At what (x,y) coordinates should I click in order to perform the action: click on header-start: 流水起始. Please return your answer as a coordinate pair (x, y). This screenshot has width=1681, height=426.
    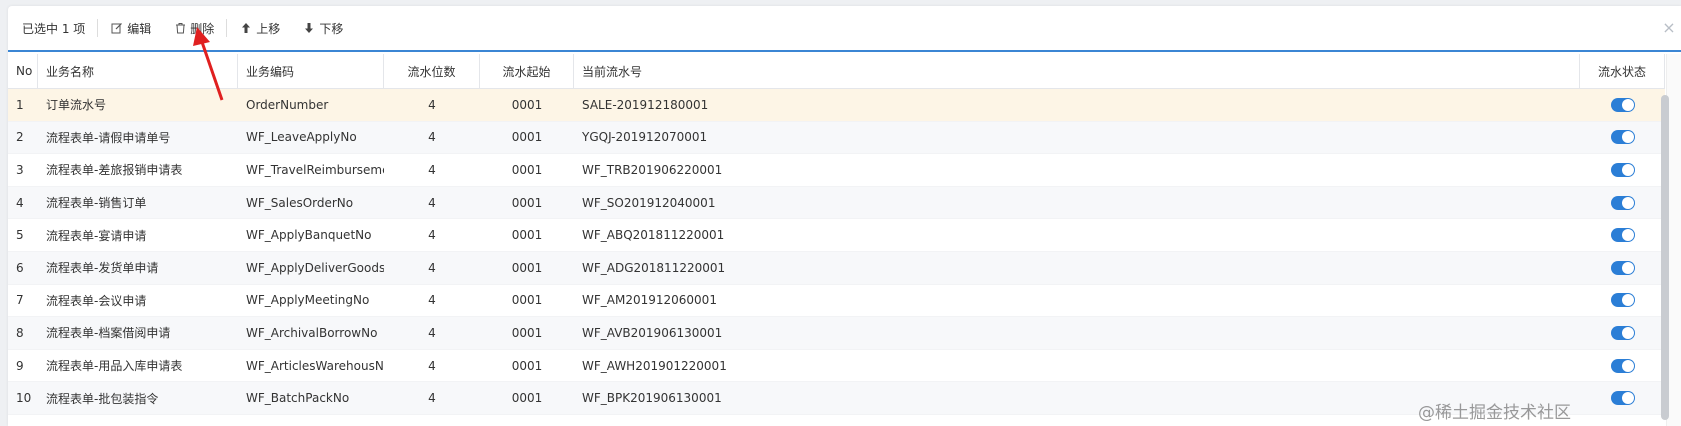
    Looking at the image, I should click on (527, 71).